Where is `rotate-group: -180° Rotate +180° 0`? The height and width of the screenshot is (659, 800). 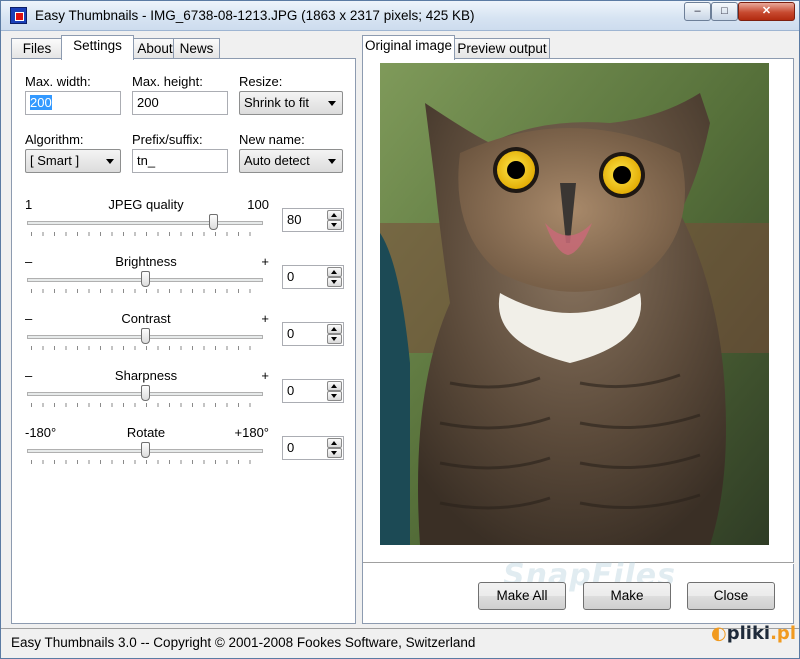
rotate-group: -180° Rotate +180° 0 is located at coordinates (186, 453).